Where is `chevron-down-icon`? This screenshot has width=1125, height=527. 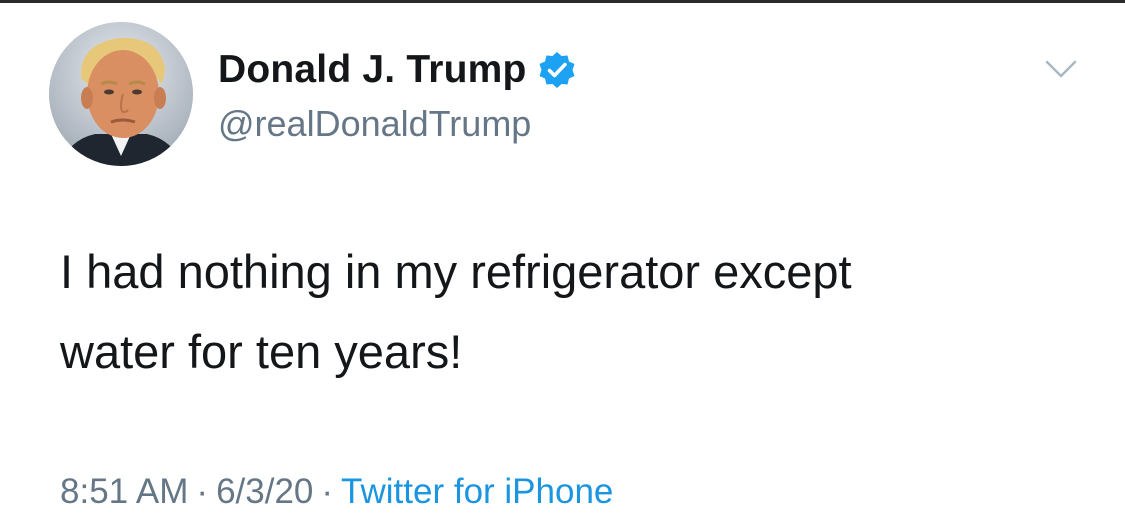
chevron-down-icon is located at coordinates (1061, 70).